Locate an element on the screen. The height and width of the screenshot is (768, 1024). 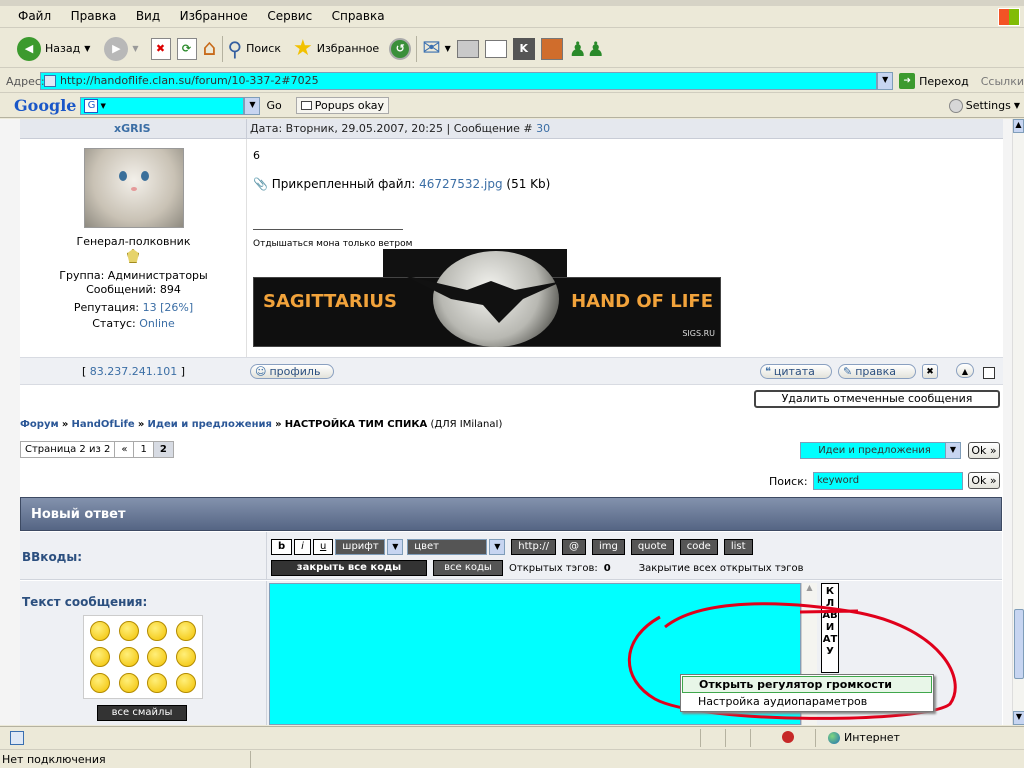
go-button: ➜ Переход is located at coordinates (934, 81).